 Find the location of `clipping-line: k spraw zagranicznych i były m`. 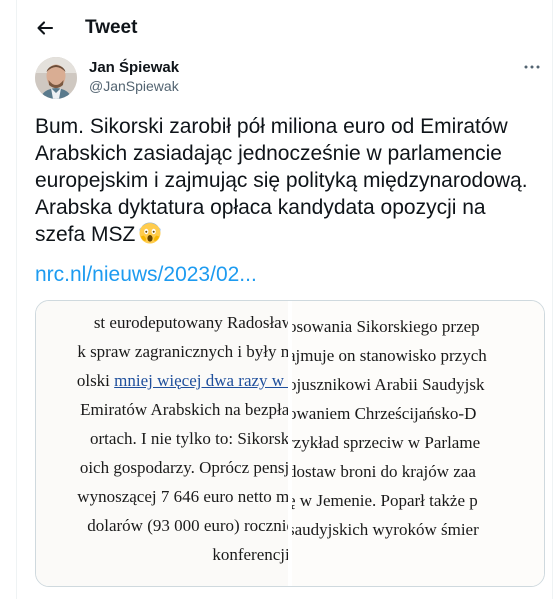

clipping-line: k spraw zagranicznych i były m is located at coordinates (182, 351).